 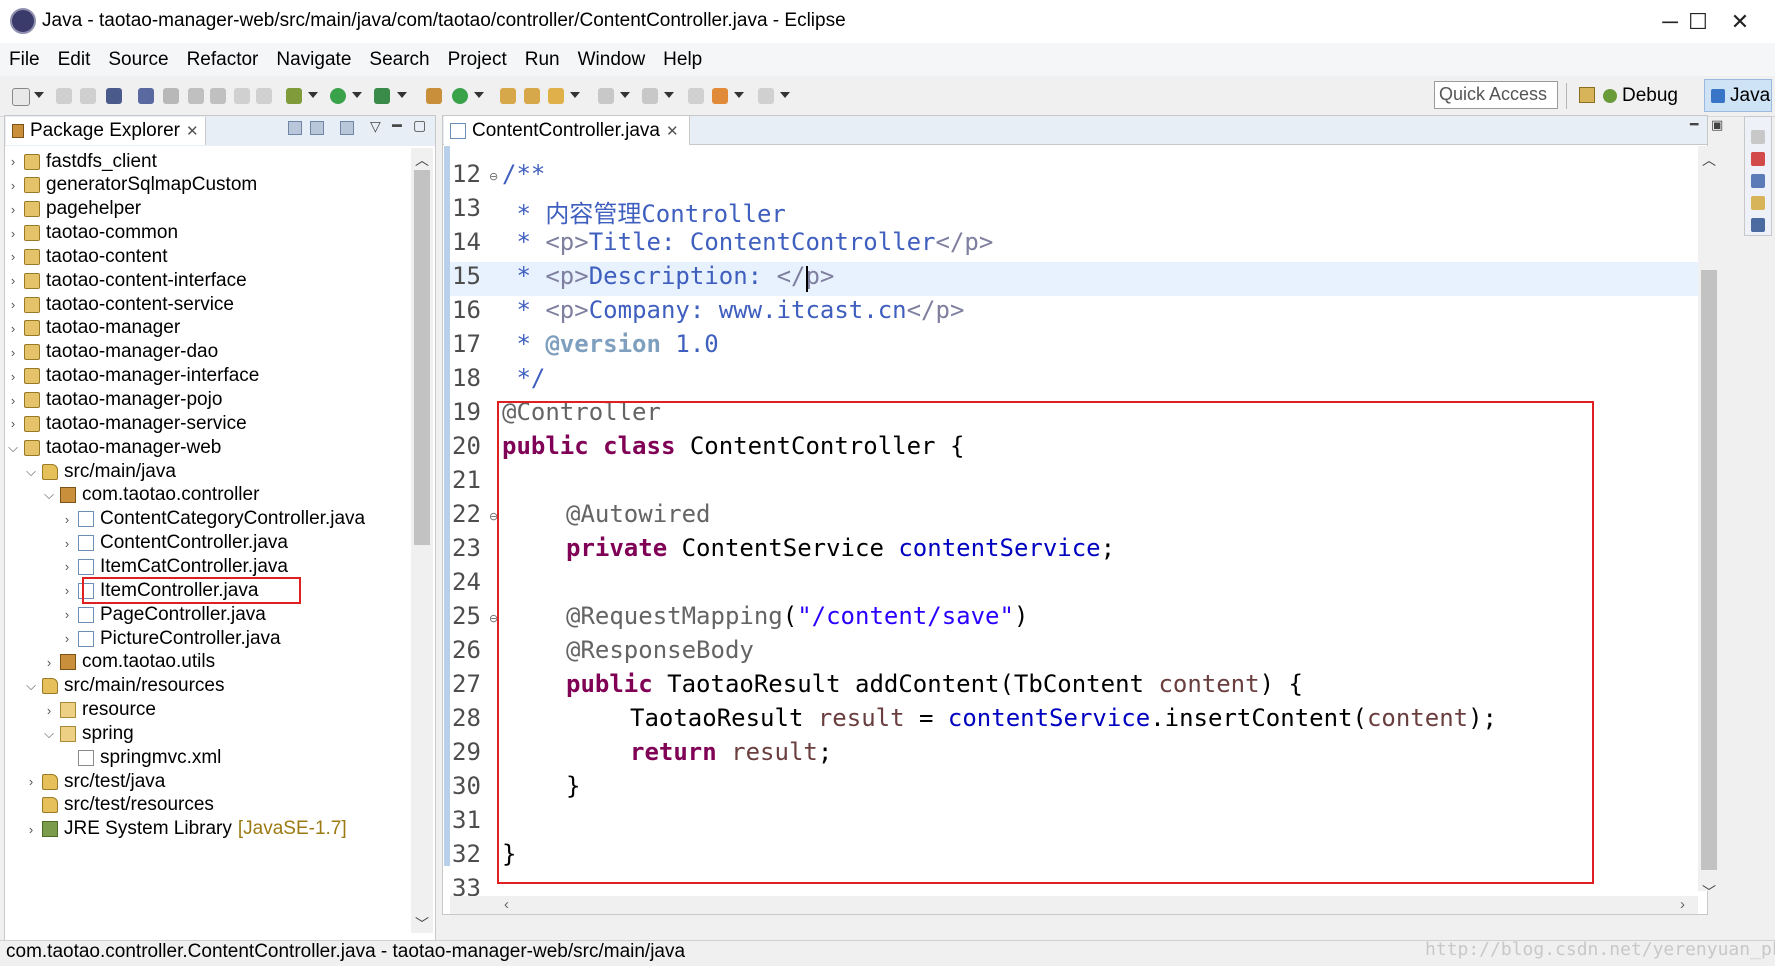 I want to click on menu-source: Source, so click(x=138, y=60).